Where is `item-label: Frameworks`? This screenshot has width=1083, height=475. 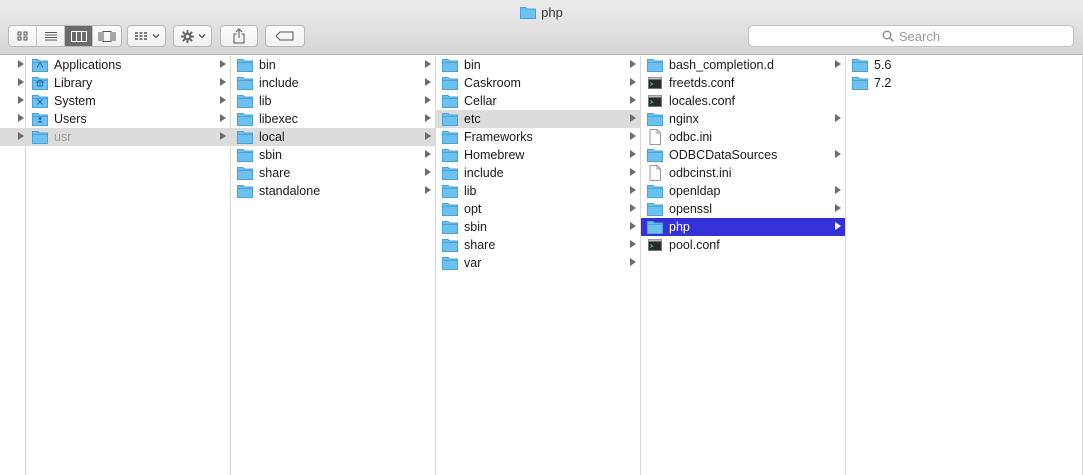
item-label: Frameworks is located at coordinates (498, 137).